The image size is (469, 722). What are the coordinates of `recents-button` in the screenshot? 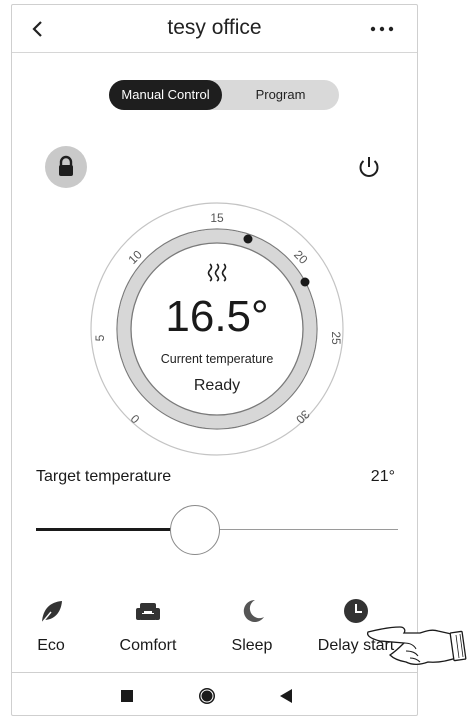 It's located at (127, 696).